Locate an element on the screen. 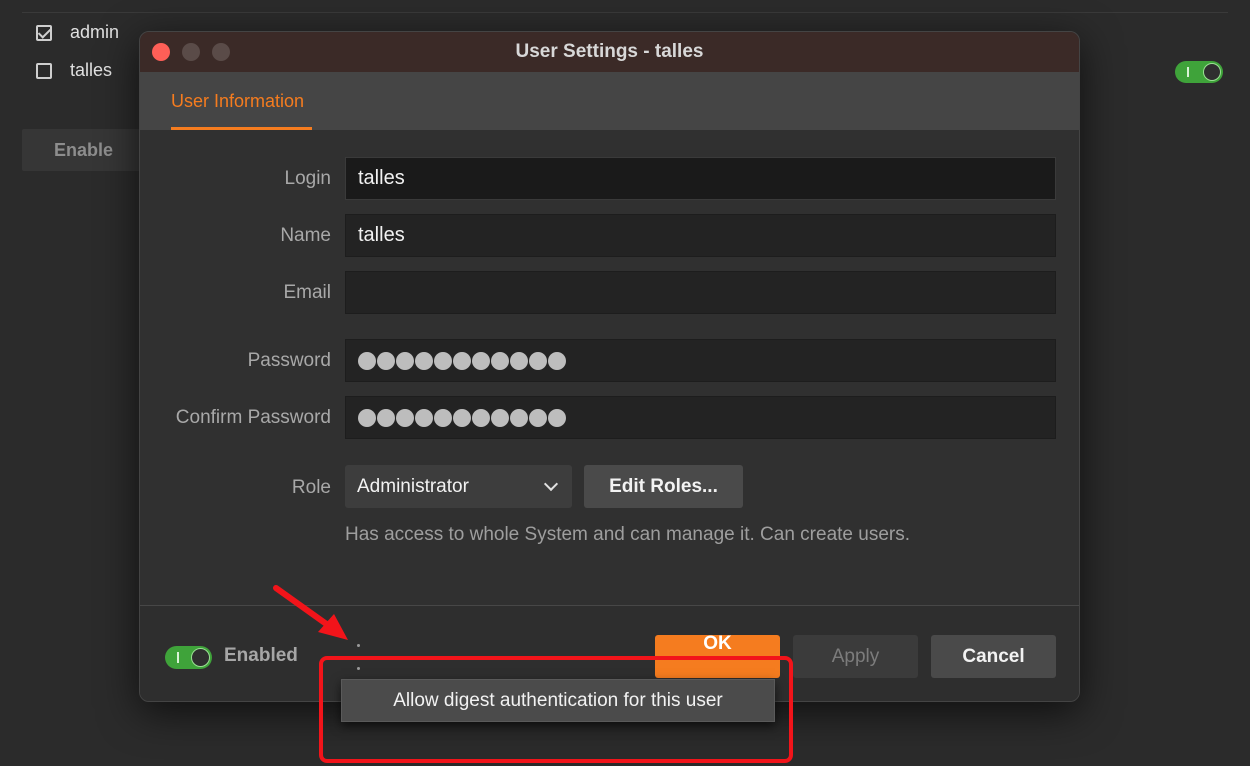 Image resolution: width=1250 pixels, height=766 pixels. zoom-window-icon is located at coordinates (221, 52).